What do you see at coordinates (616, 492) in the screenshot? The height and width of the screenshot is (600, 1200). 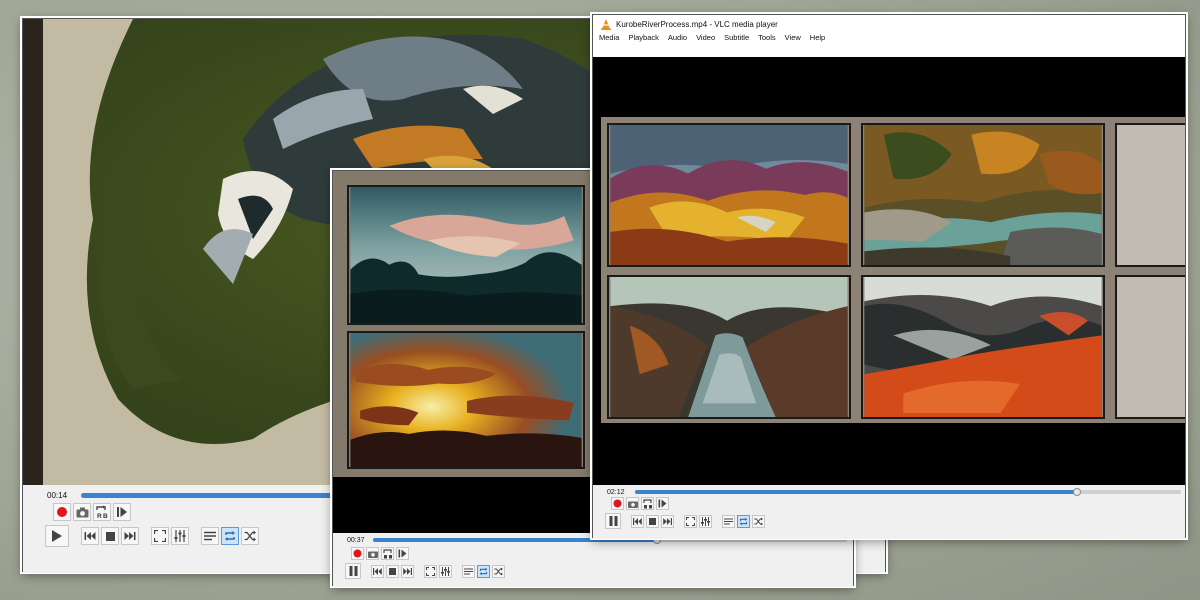 I see `elapsed-time: 02:12` at bounding box center [616, 492].